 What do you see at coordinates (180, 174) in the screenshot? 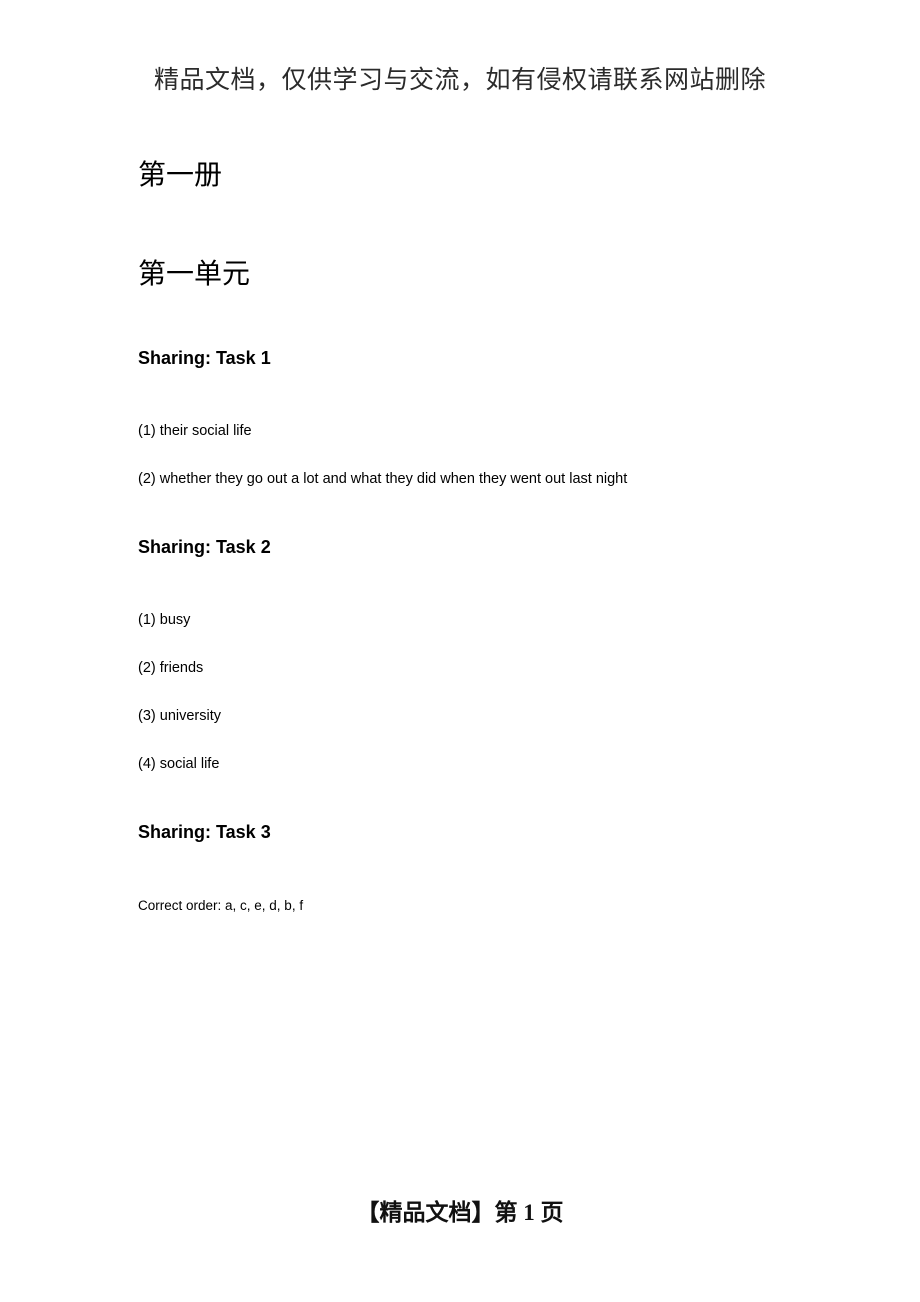
I see `volume-title: 第一册` at bounding box center [180, 174].